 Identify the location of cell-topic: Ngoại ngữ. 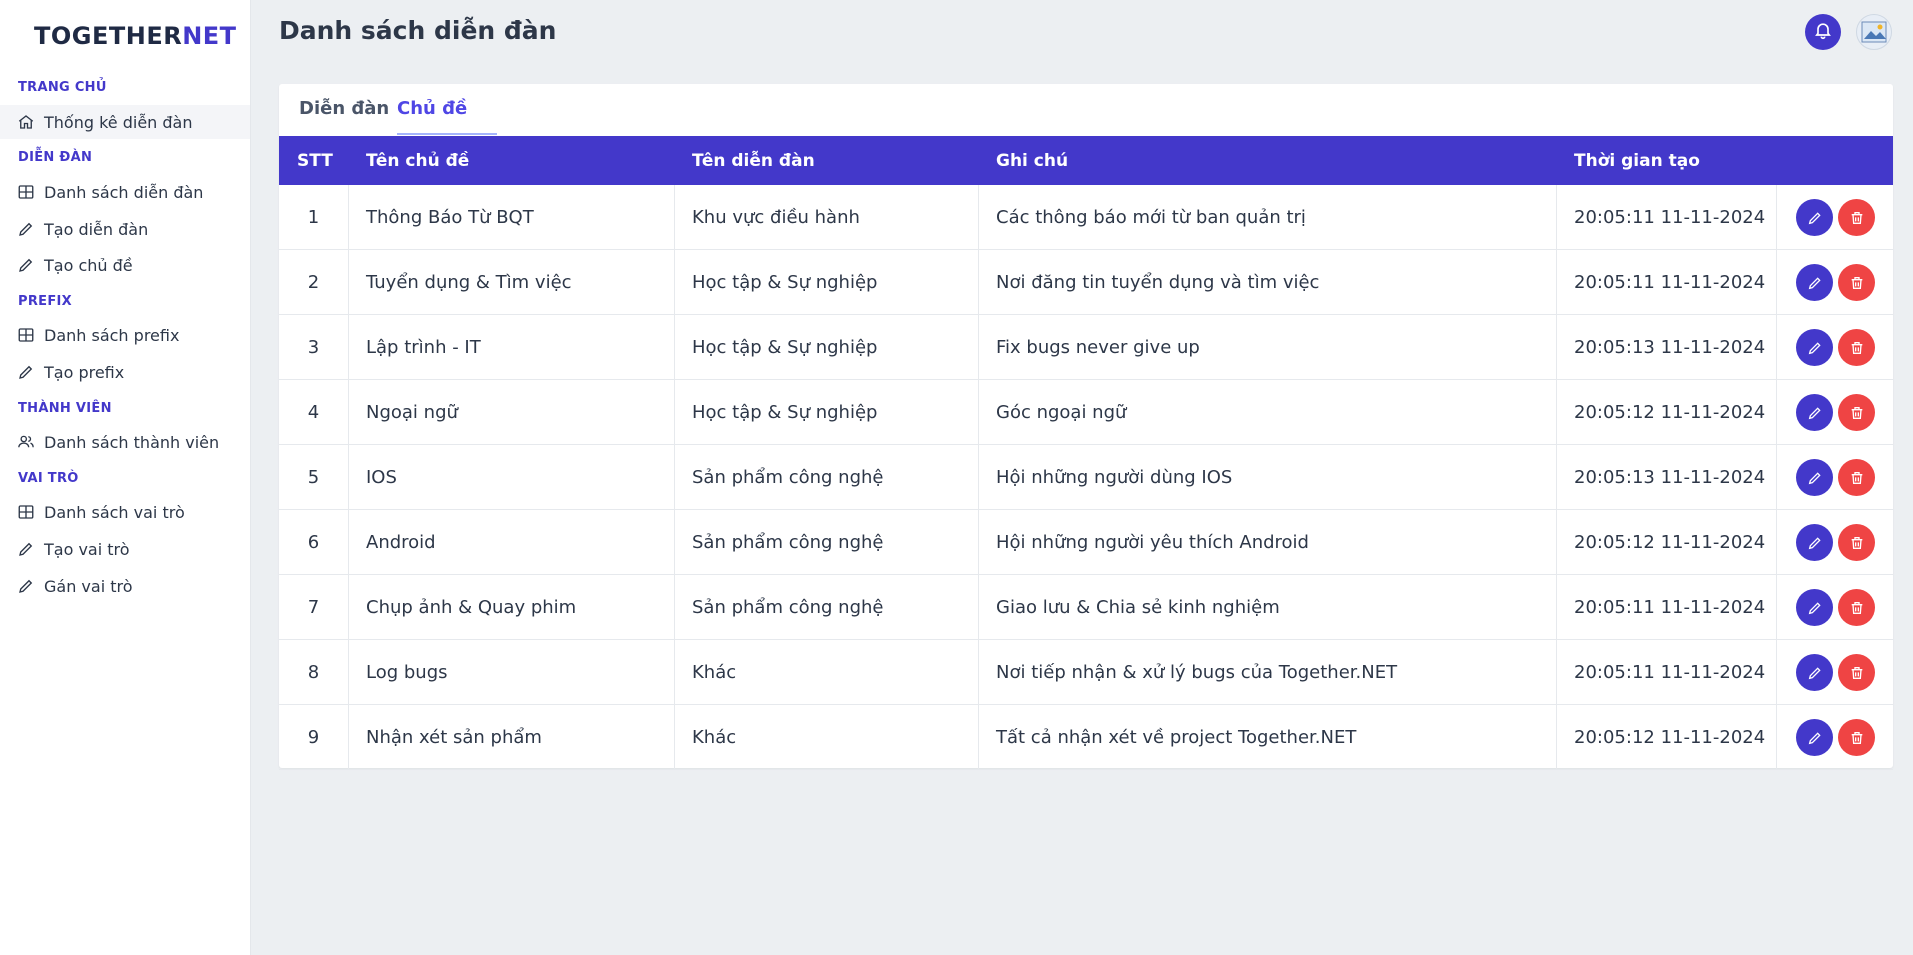
(412, 412).